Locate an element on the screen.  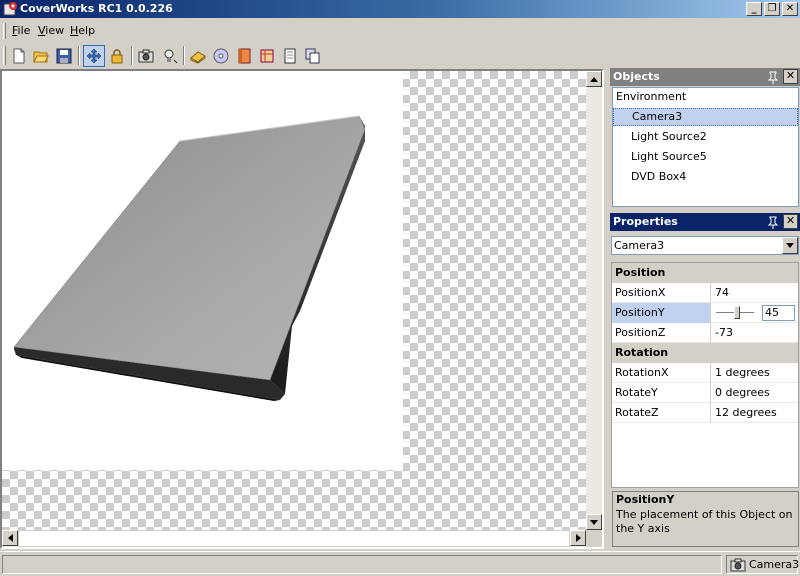
objects-panel-header: Objects ✕ is located at coordinates (705, 77).